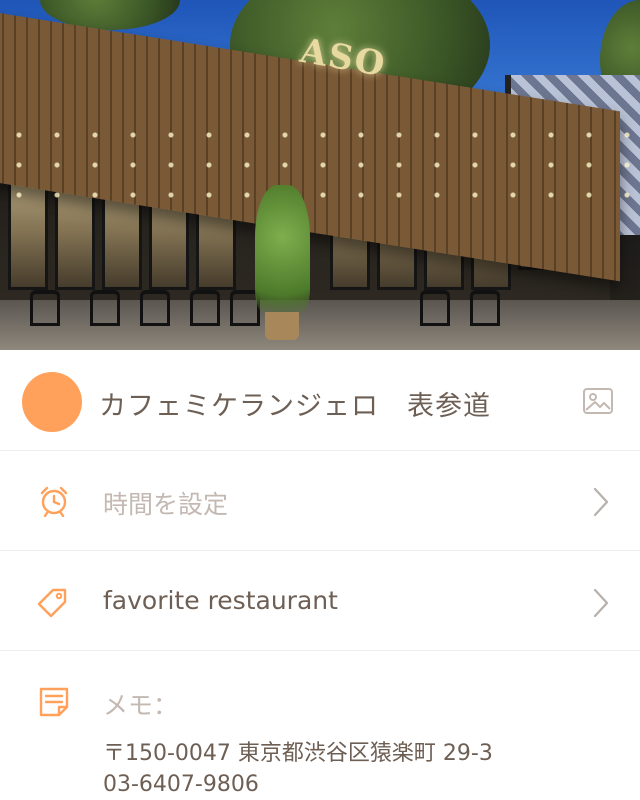 The height and width of the screenshot is (800, 640). I want to click on memo-text: 〒150-0047 東京都渋谷区猿楽町 29-3 03-6407-9806, so click(298, 769).